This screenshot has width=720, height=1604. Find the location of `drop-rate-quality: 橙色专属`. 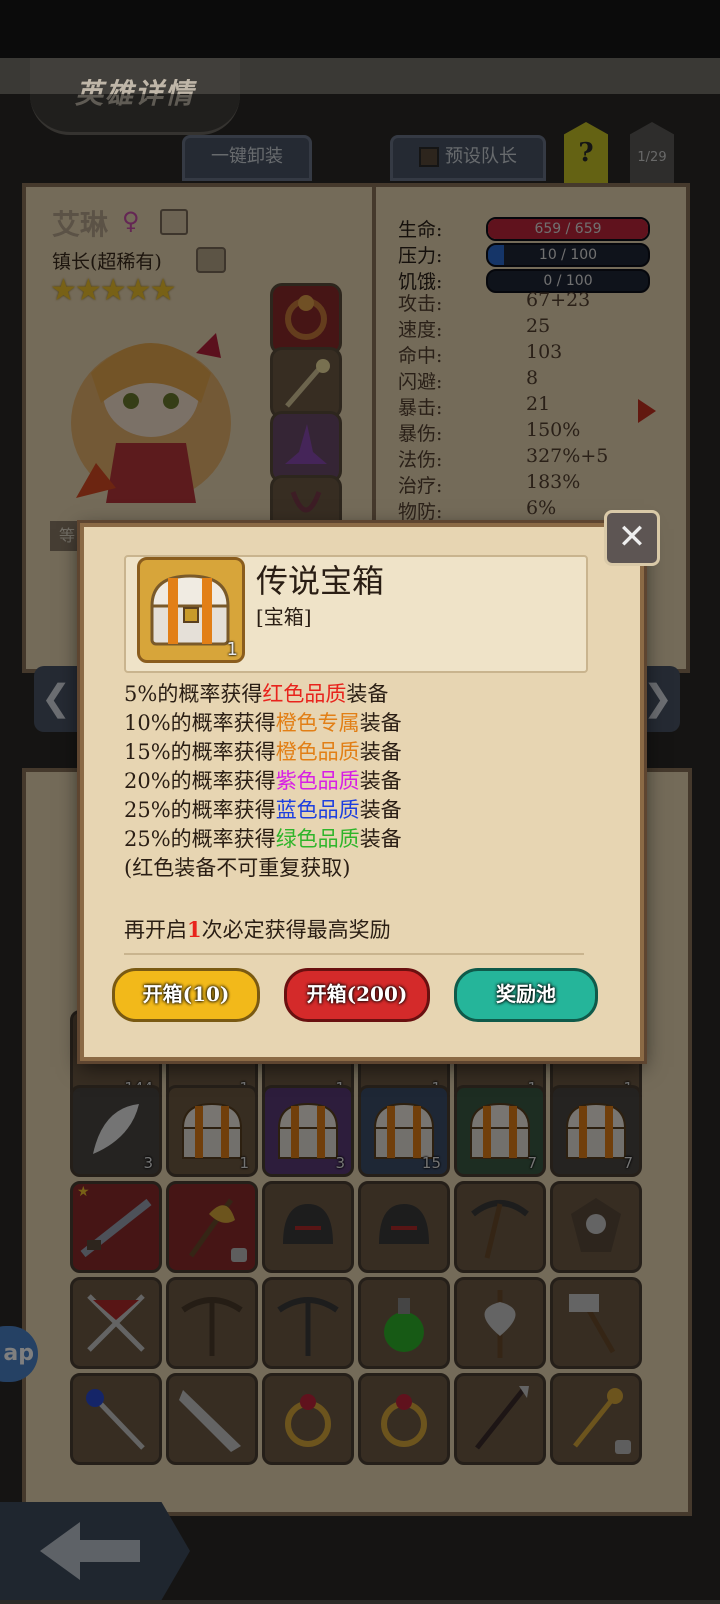

drop-rate-quality: 橙色专属 is located at coordinates (317, 723).